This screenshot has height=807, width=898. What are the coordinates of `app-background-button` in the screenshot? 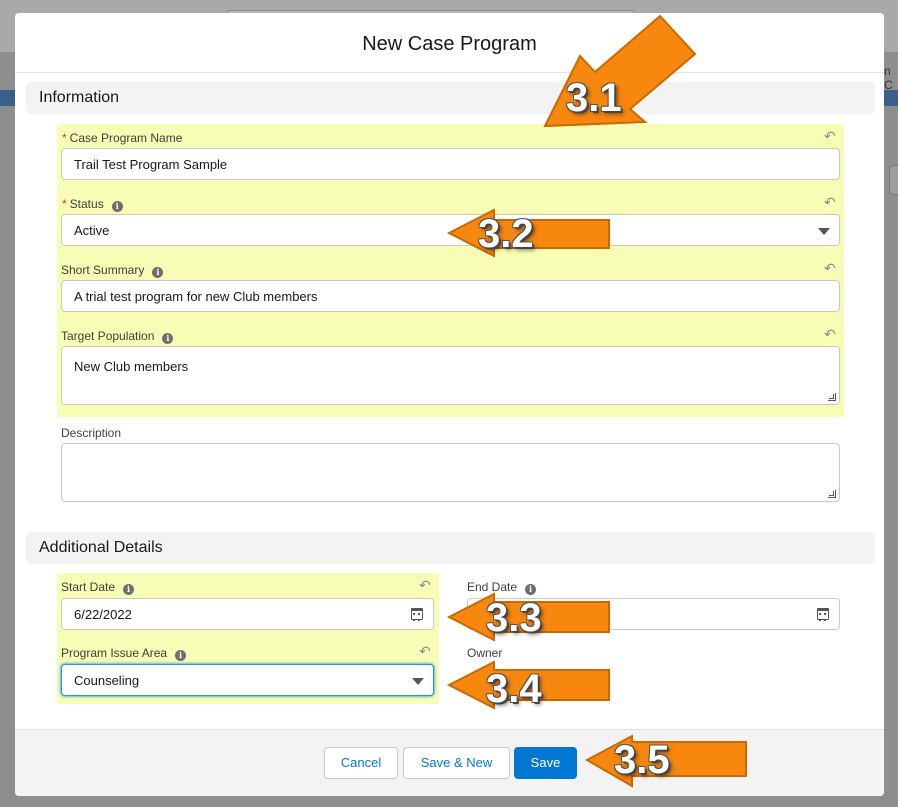 It's located at (893, 180).